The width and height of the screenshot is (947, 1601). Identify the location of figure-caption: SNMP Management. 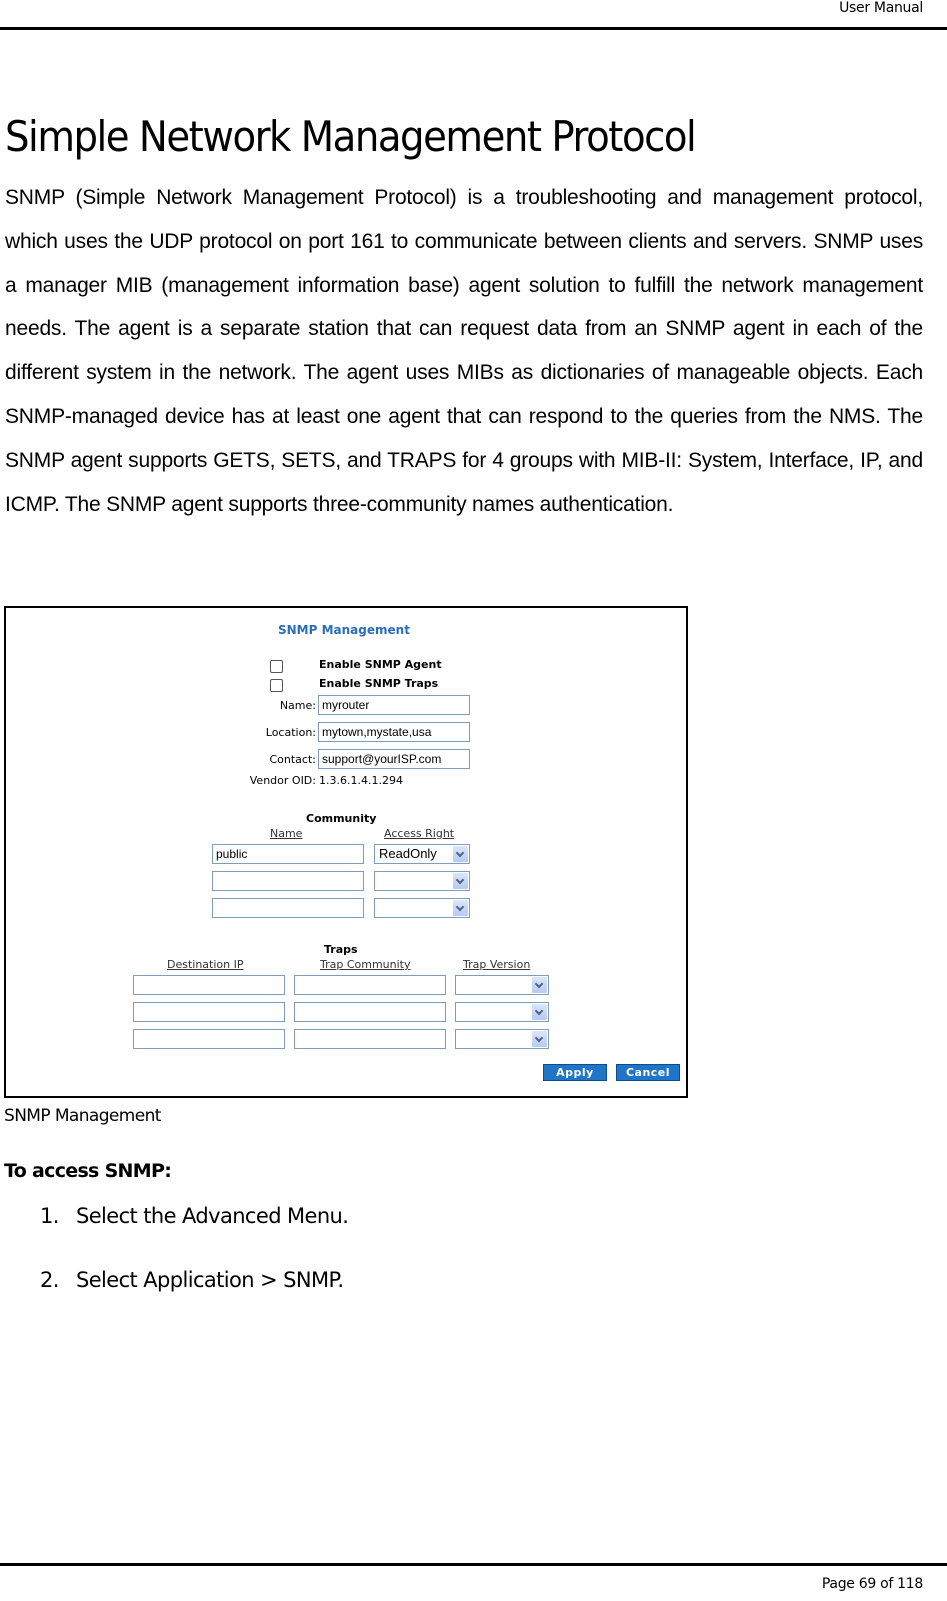
(82, 1116).